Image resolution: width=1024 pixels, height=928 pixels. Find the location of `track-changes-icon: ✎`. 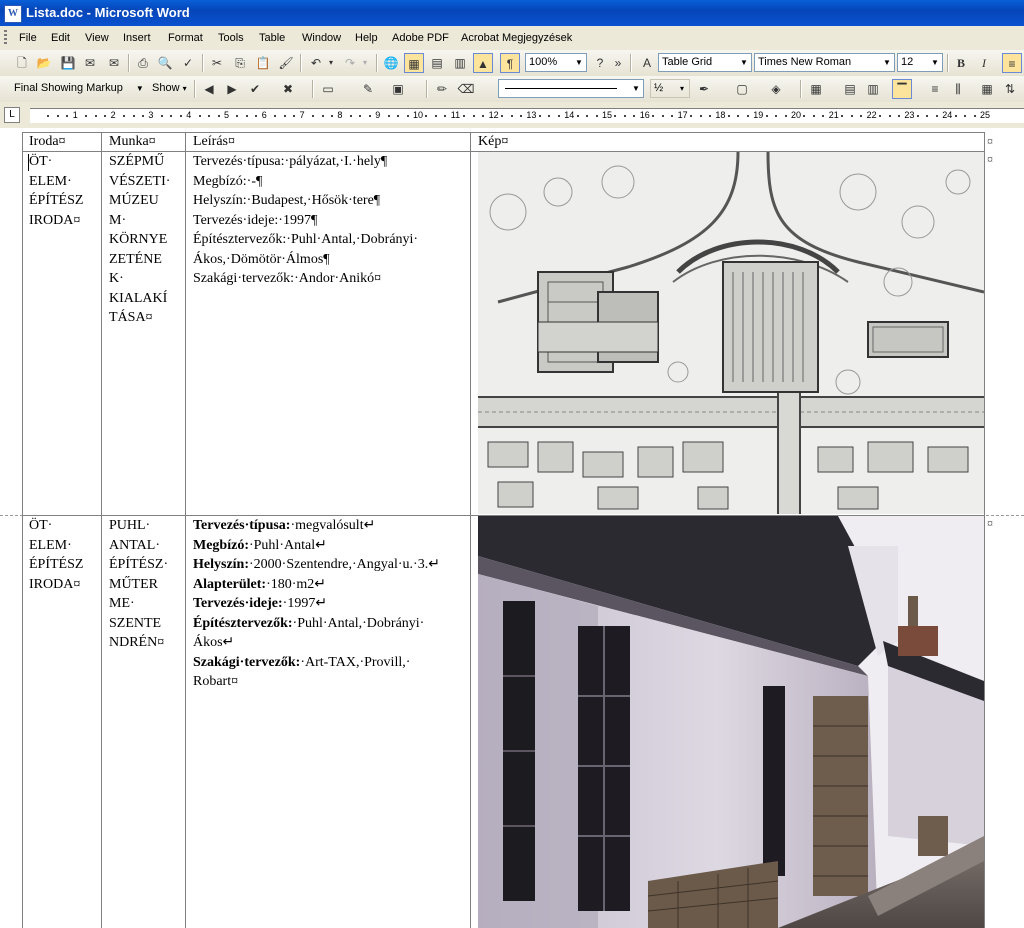

track-changes-icon: ✎ is located at coordinates (368, 89).